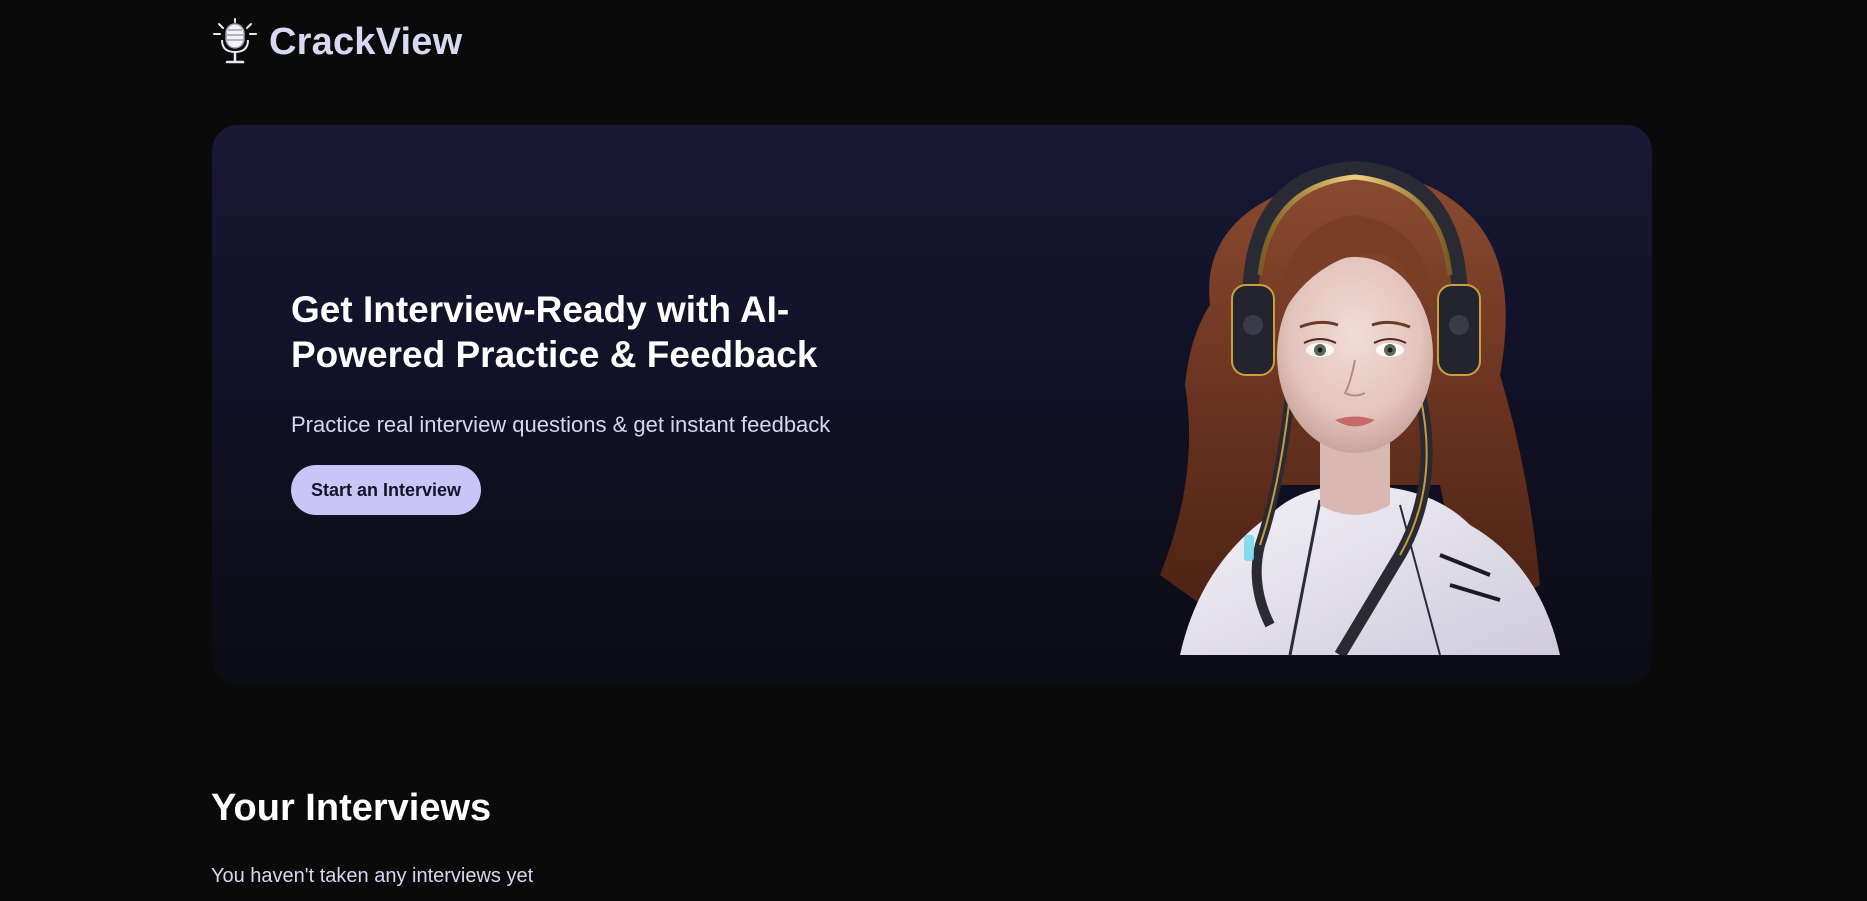 The image size is (1867, 901). I want to click on brand-logo: CrackView, so click(336, 42).